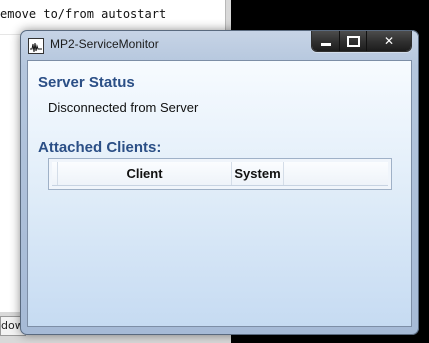  Describe the element at coordinates (145, 173) in the screenshot. I see `column-header-client: Client` at that location.